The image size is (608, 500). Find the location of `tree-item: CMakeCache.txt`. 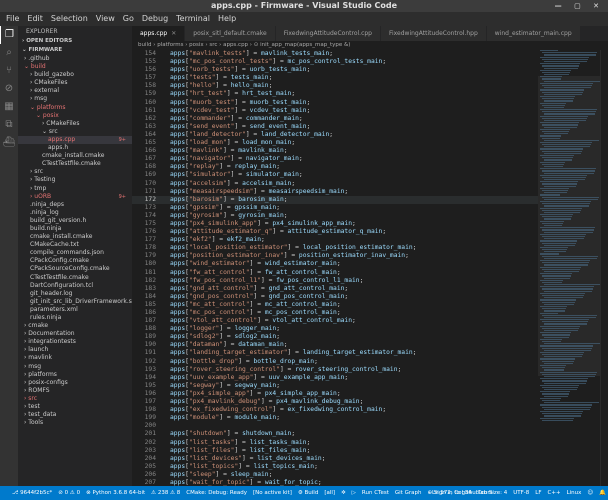

tree-item: CMakeCache.txt is located at coordinates (75, 245).